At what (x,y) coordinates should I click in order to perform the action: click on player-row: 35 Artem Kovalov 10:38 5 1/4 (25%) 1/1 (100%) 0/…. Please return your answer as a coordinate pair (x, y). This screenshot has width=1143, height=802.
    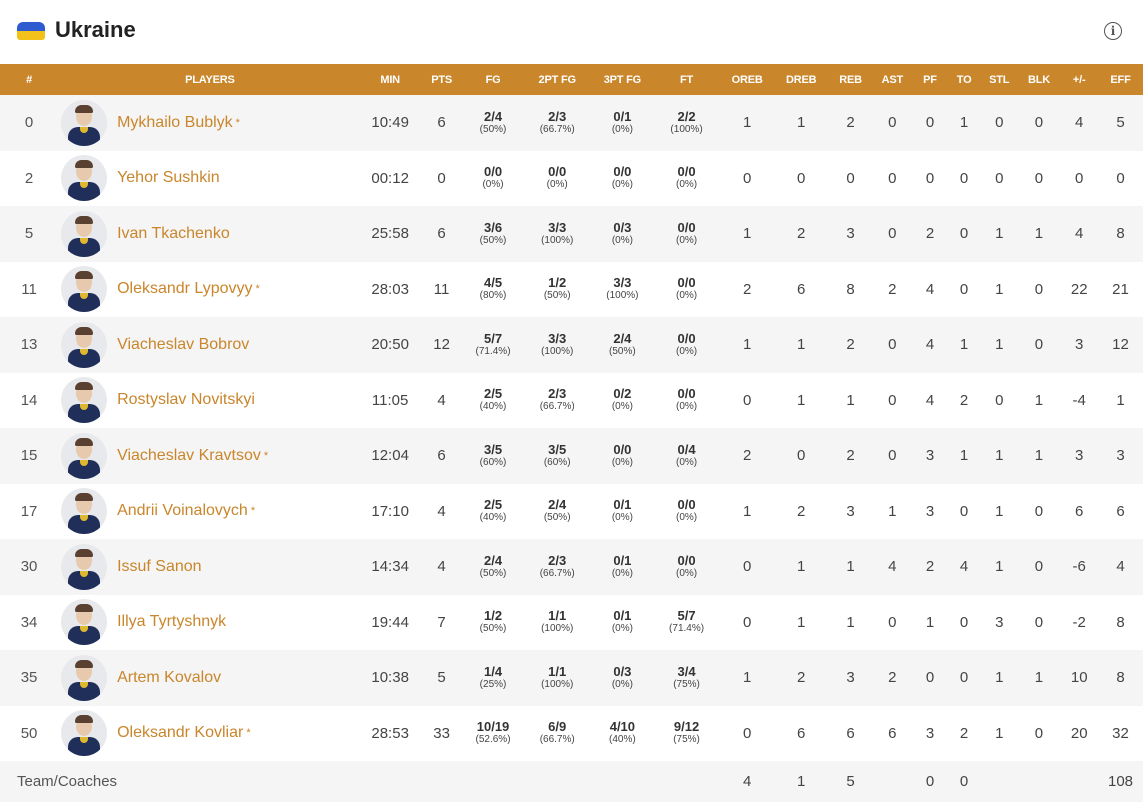
    Looking at the image, I should click on (571, 678).